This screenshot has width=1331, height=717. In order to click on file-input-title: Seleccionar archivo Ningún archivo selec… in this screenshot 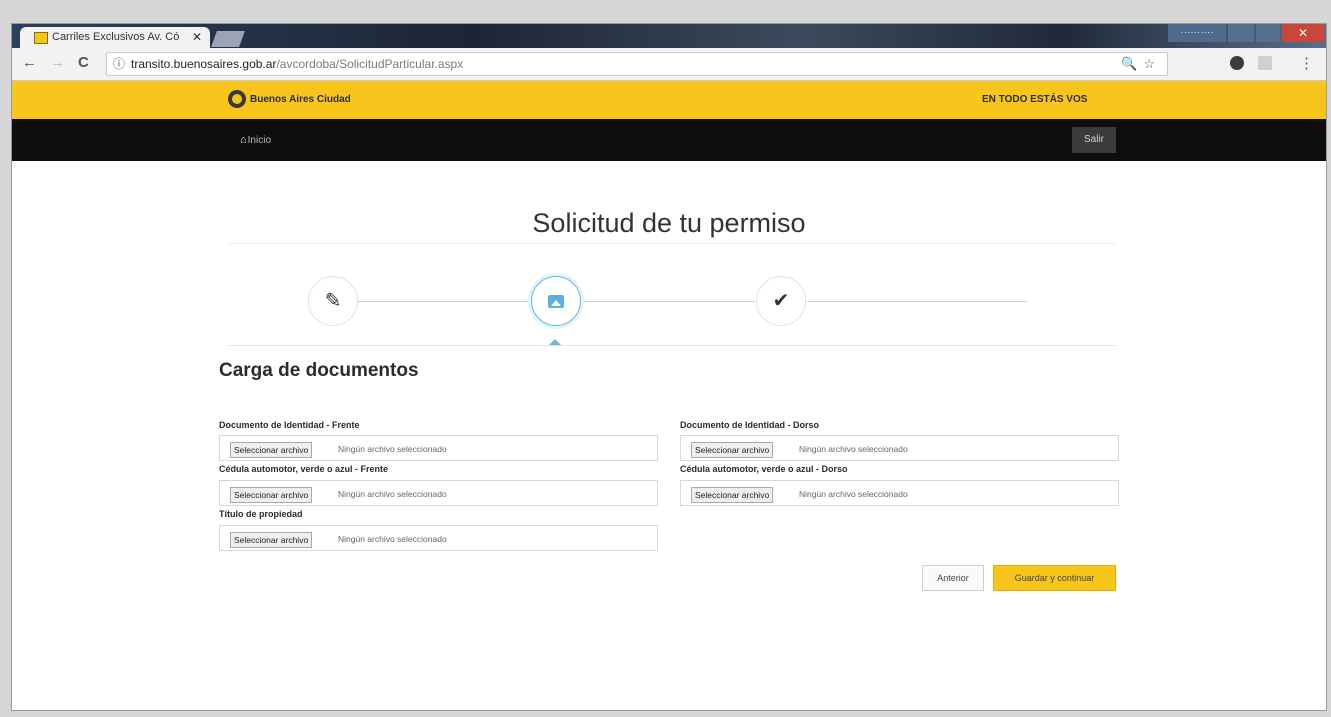, I will do `click(438, 538)`.